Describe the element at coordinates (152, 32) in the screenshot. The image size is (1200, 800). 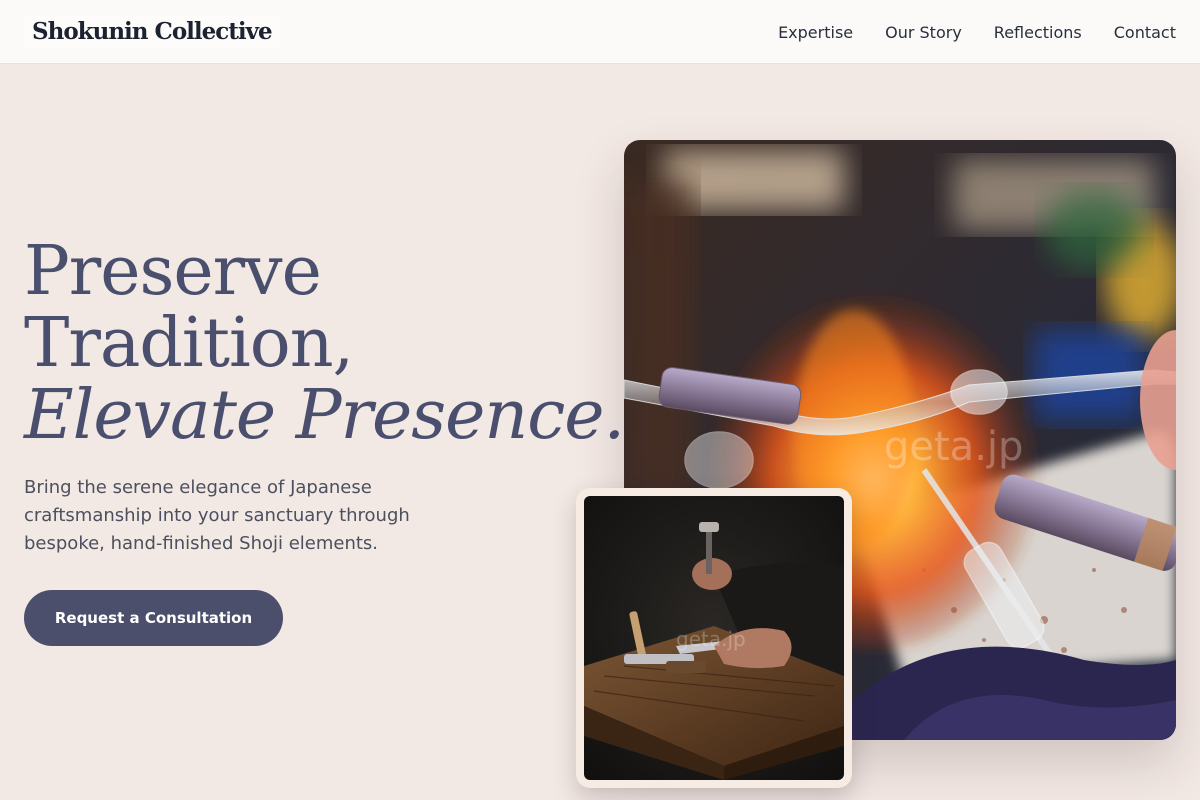
I see `brand-logo: Shokunin Collective` at that location.